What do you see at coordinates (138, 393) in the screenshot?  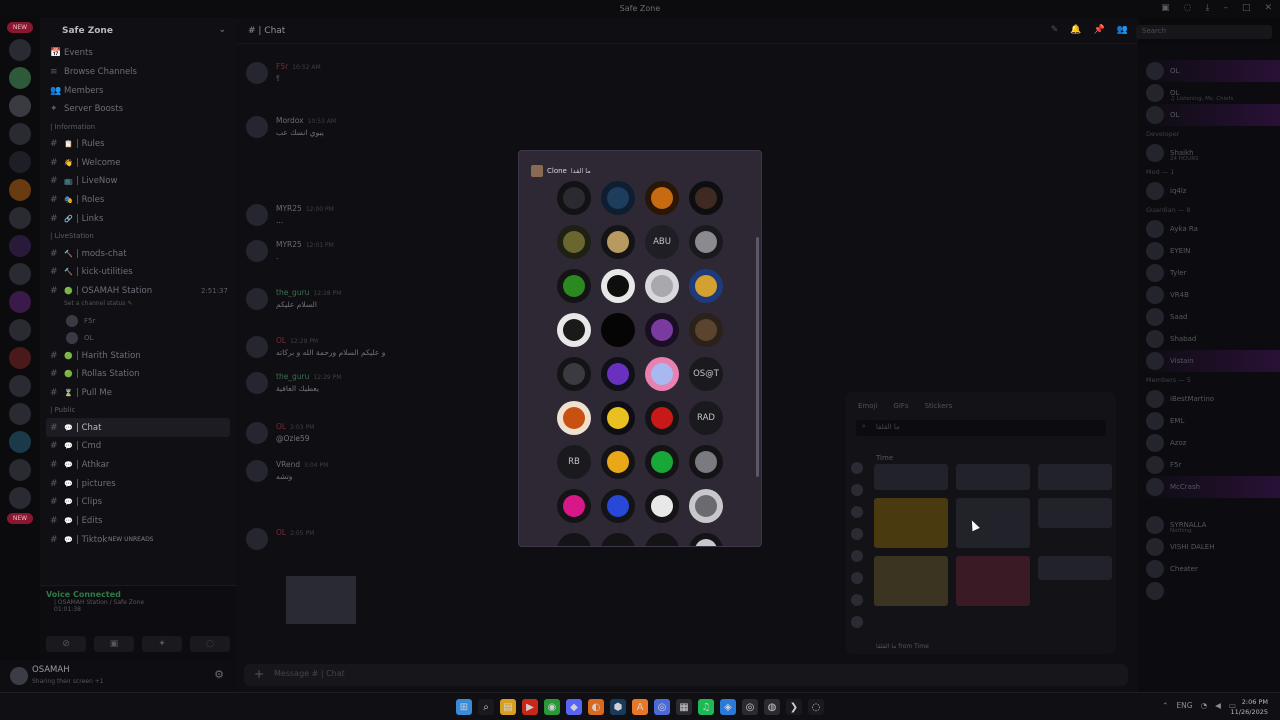 I see `channel-voice-2: # ⏳ | Pull Me` at bounding box center [138, 393].